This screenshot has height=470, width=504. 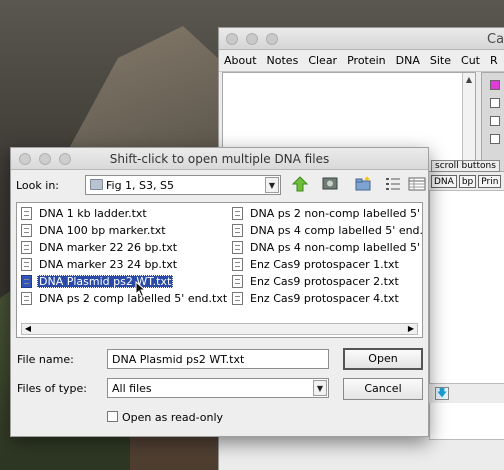 I want to click on scroll-buttons-label: scroll buttons, so click(x=465, y=166).